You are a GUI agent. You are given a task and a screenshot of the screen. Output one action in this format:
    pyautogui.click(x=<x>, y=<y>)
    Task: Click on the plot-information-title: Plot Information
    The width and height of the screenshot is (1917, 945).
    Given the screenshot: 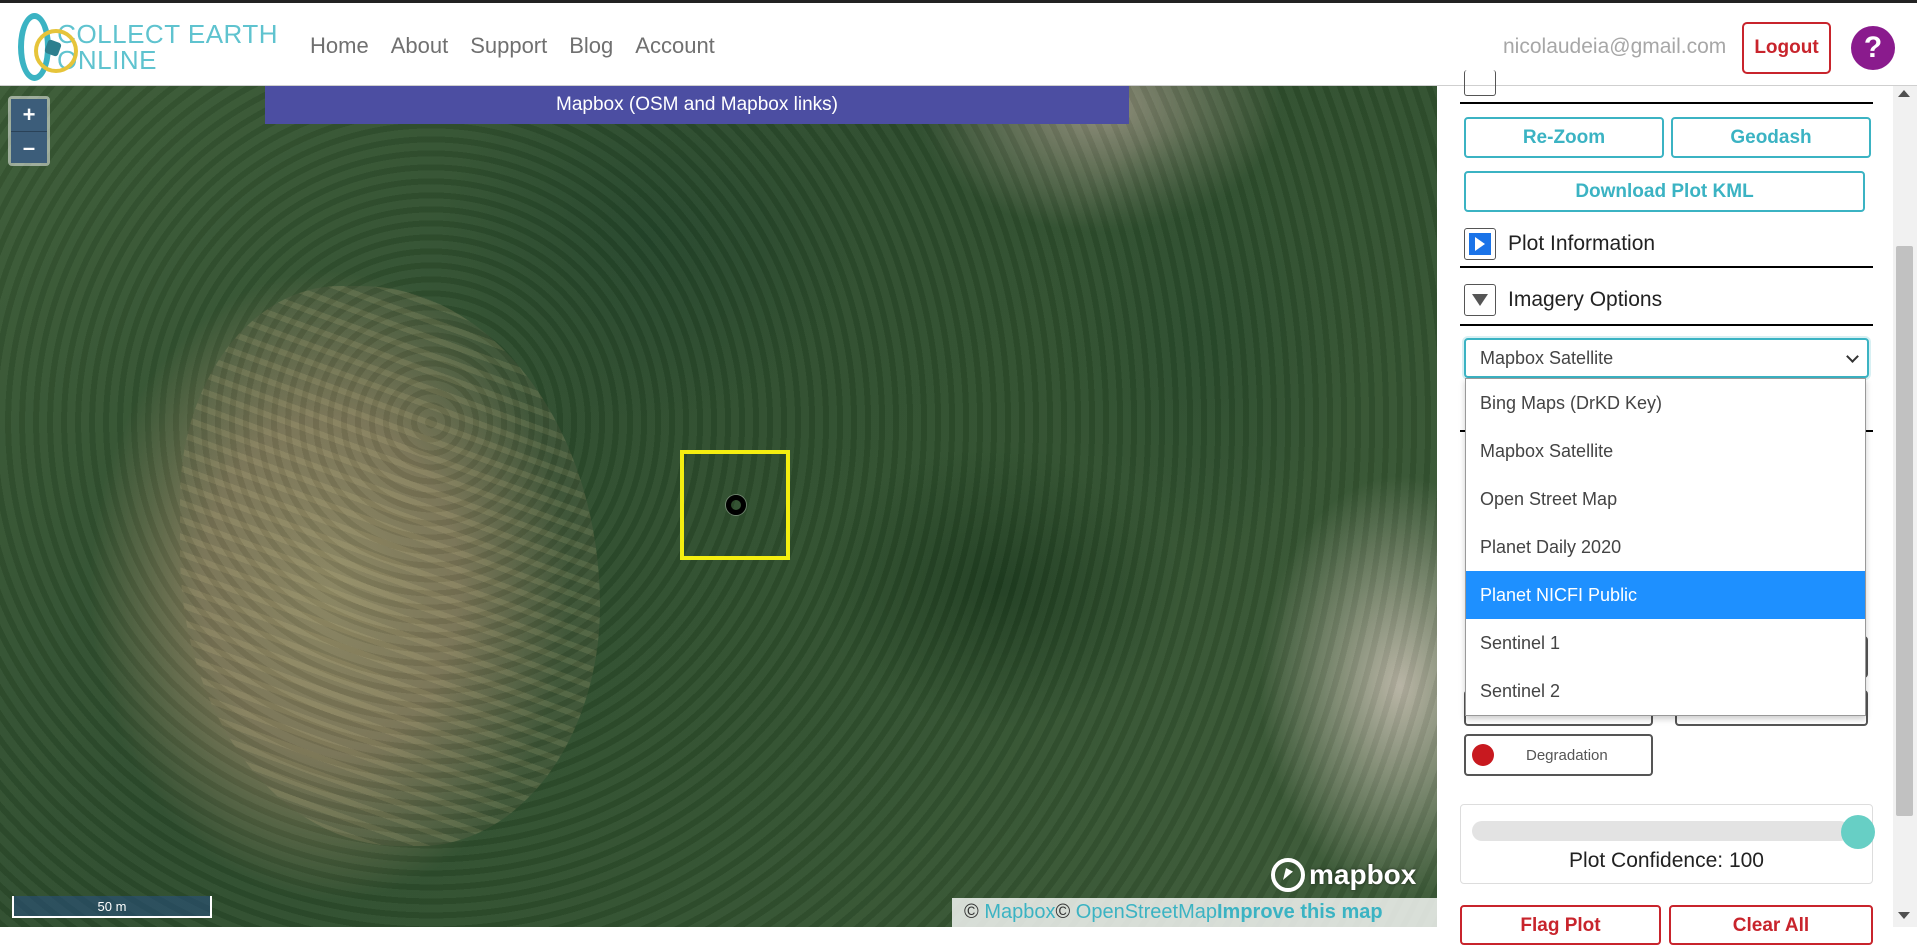 What is the action you would take?
    pyautogui.click(x=1582, y=243)
    